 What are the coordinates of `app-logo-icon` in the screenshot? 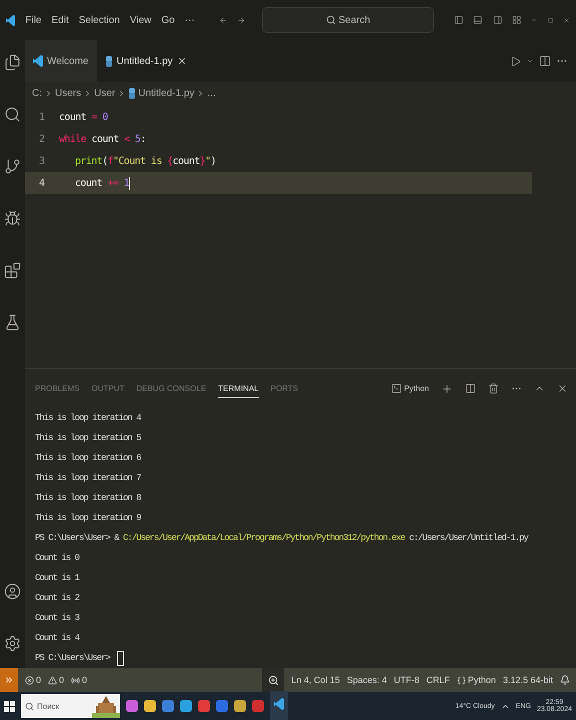 It's located at (11, 20).